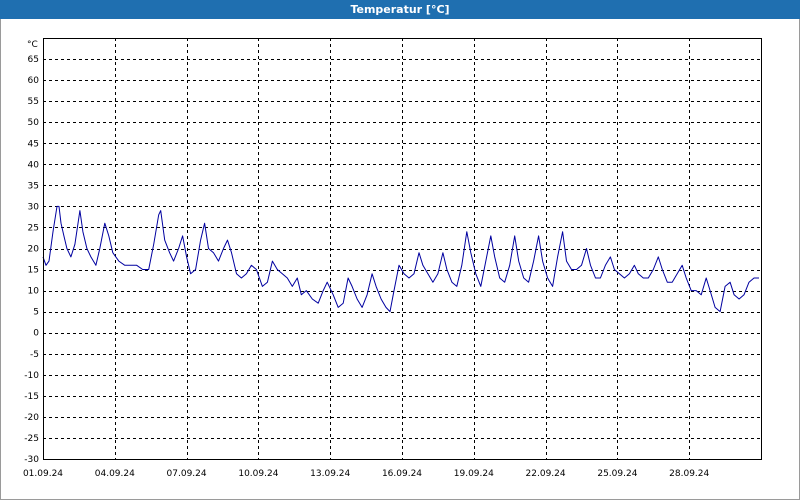 This screenshot has height=500, width=800. I want to click on y-tick-label: -25, so click(31, 439).